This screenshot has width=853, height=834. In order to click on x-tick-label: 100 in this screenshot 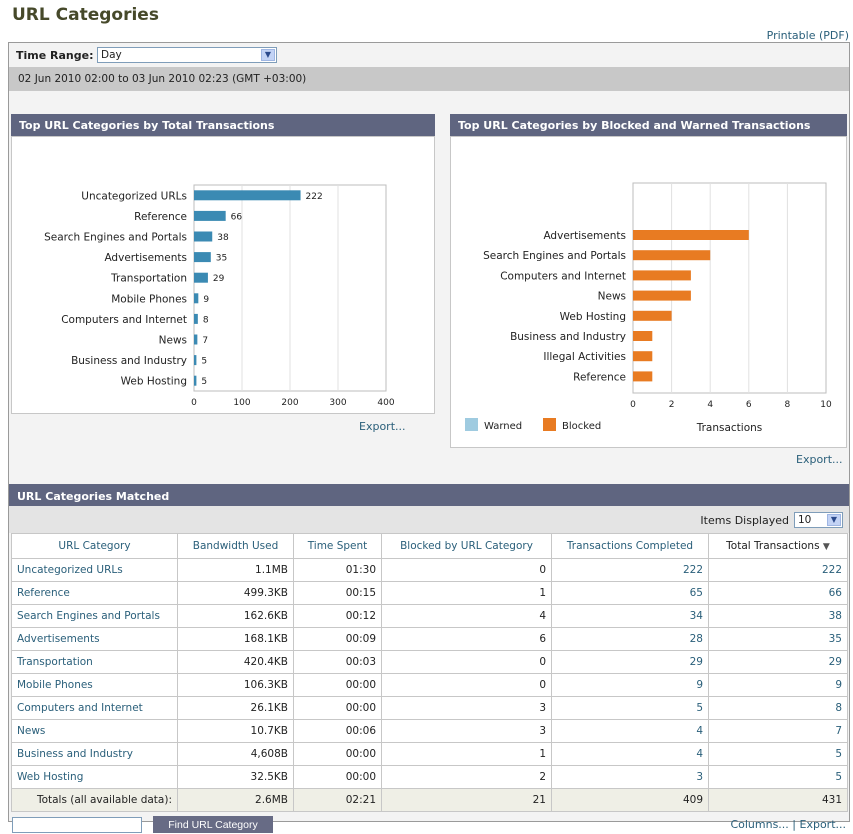, I will do `click(241, 403)`.